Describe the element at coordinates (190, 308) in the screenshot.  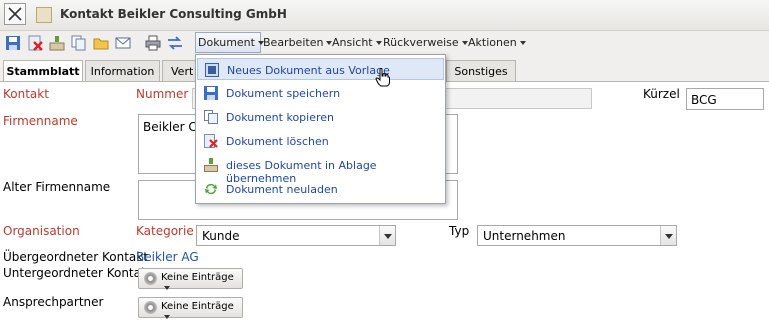
I see `ansprechpartner-button: Keine Einträge` at that location.